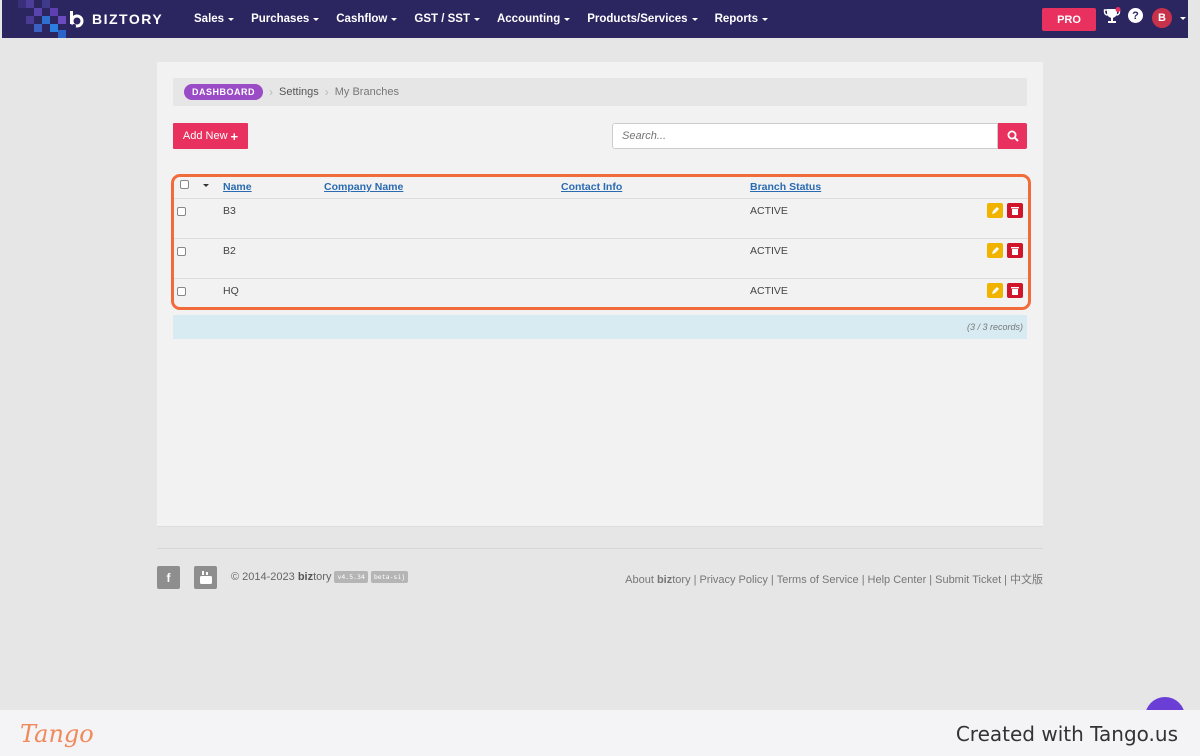 This screenshot has height=756, width=1200. Describe the element at coordinates (184, 184) in the screenshot. I see `select-all-checkbox` at that location.